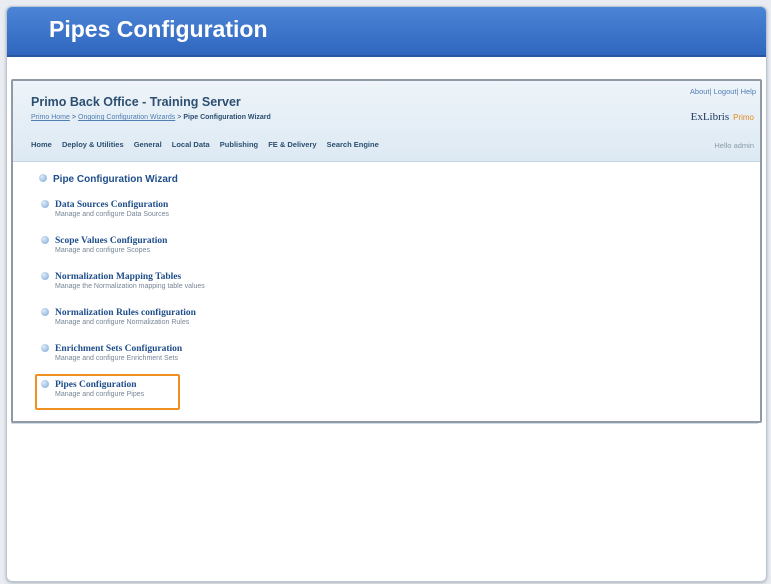 The image size is (771, 584). I want to click on nav-home: Home, so click(41, 144).